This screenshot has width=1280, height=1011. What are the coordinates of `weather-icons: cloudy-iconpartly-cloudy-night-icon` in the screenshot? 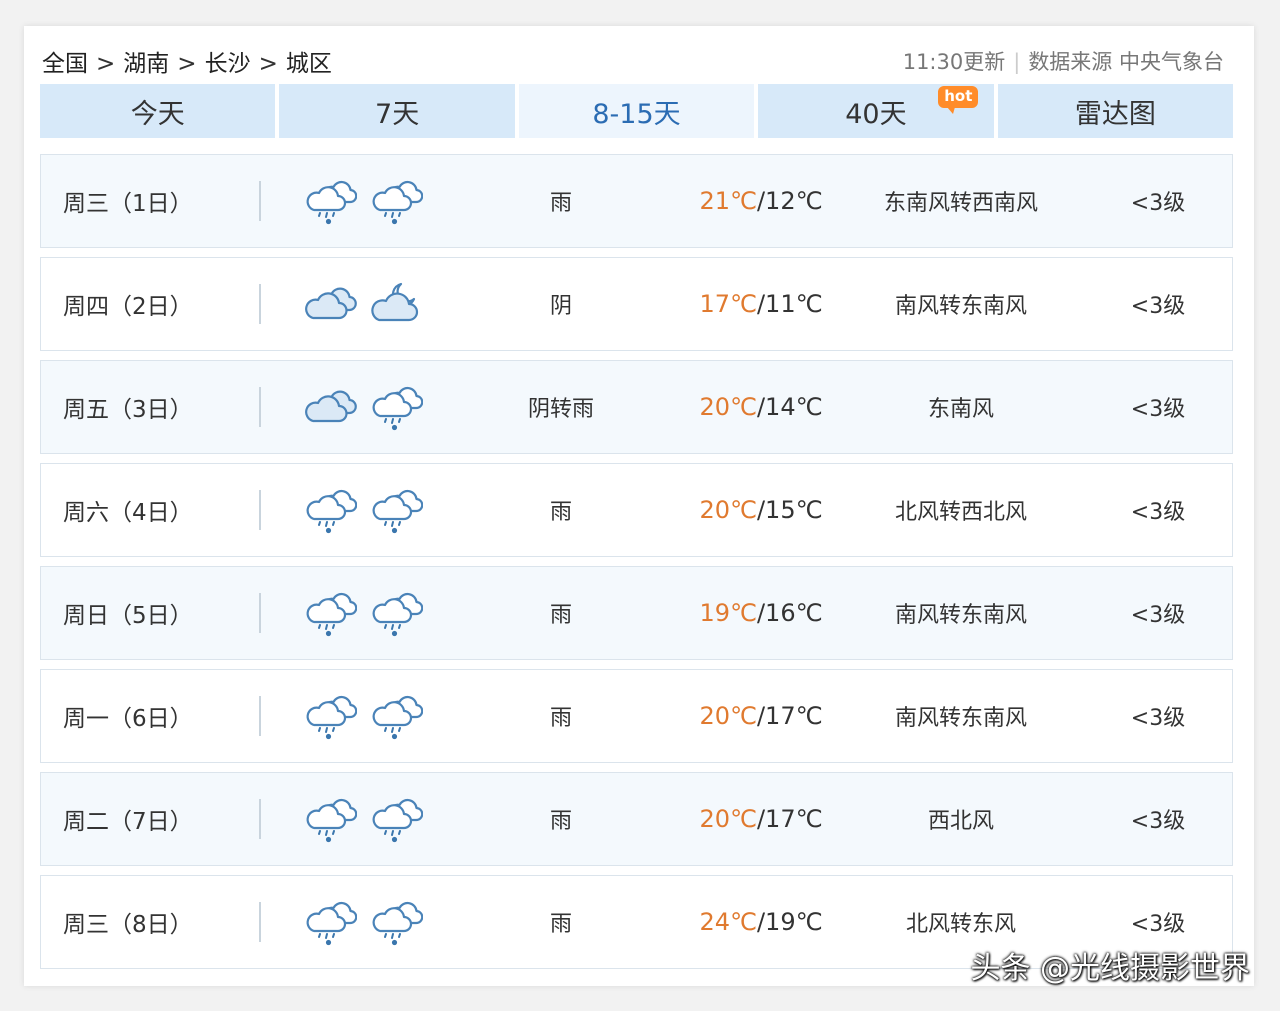 It's located at (364, 304).